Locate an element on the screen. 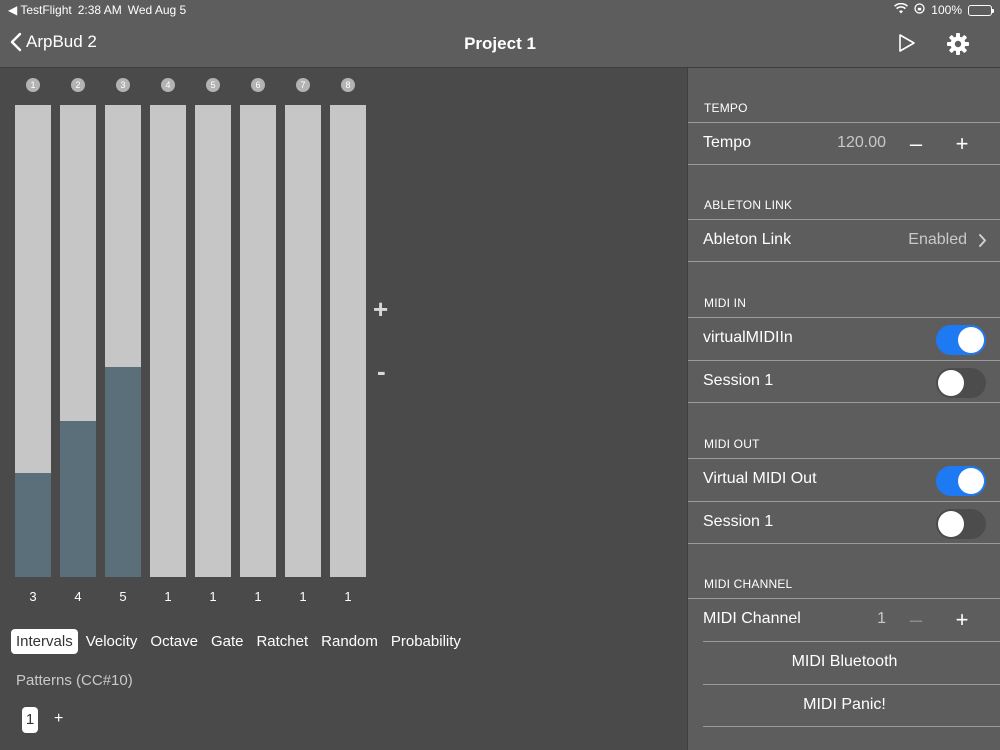  section-header-midi-in: MIDI IN is located at coordinates (725, 303).